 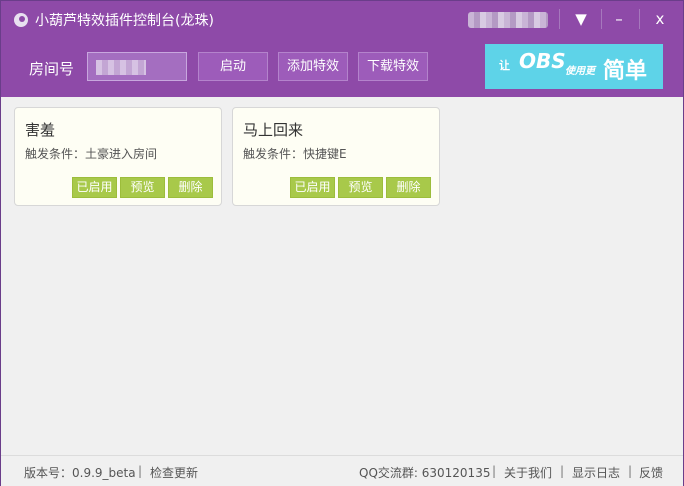 What do you see at coordinates (542, 61) in the screenshot?
I see `banner-brand: OBS` at bounding box center [542, 61].